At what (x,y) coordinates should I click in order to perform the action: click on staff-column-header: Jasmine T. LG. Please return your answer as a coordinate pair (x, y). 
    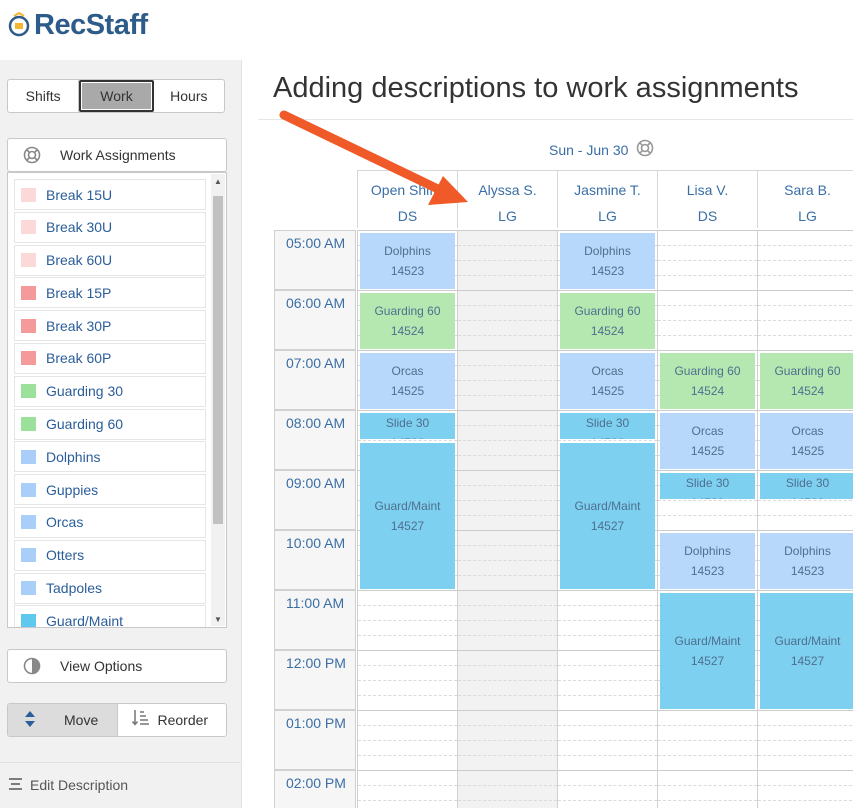
    Looking at the image, I should click on (607, 199).